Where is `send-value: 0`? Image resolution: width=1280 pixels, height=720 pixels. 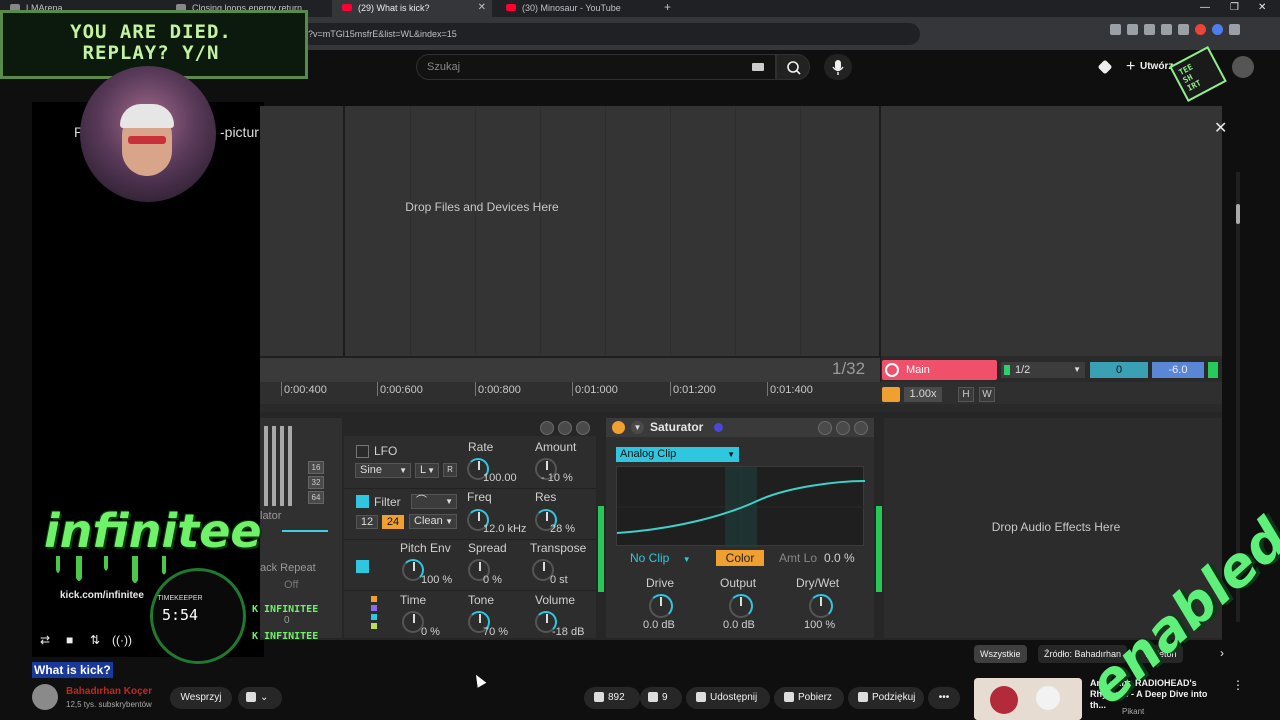
send-value: 0 is located at coordinates (1119, 370).